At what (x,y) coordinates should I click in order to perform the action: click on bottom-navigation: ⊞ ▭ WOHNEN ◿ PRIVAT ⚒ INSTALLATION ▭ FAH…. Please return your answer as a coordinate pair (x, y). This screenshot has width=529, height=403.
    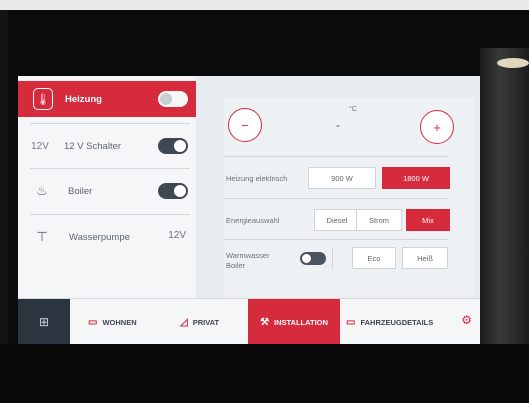
    Looking at the image, I should click on (249, 321).